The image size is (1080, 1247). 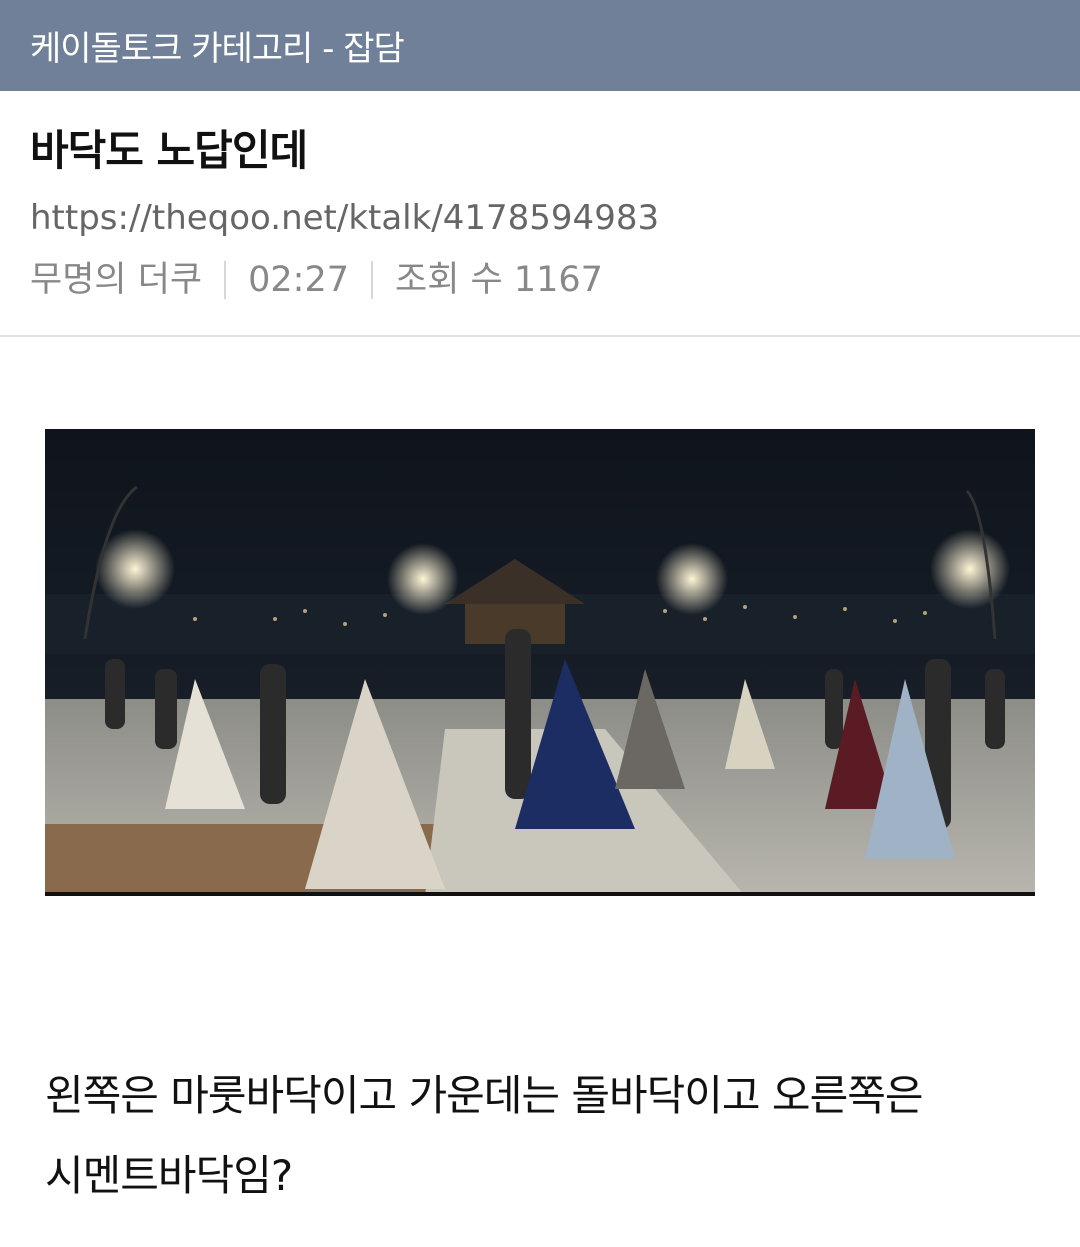 What do you see at coordinates (169, 1175) in the screenshot?
I see `body-line: 시멘트바닥임?` at bounding box center [169, 1175].